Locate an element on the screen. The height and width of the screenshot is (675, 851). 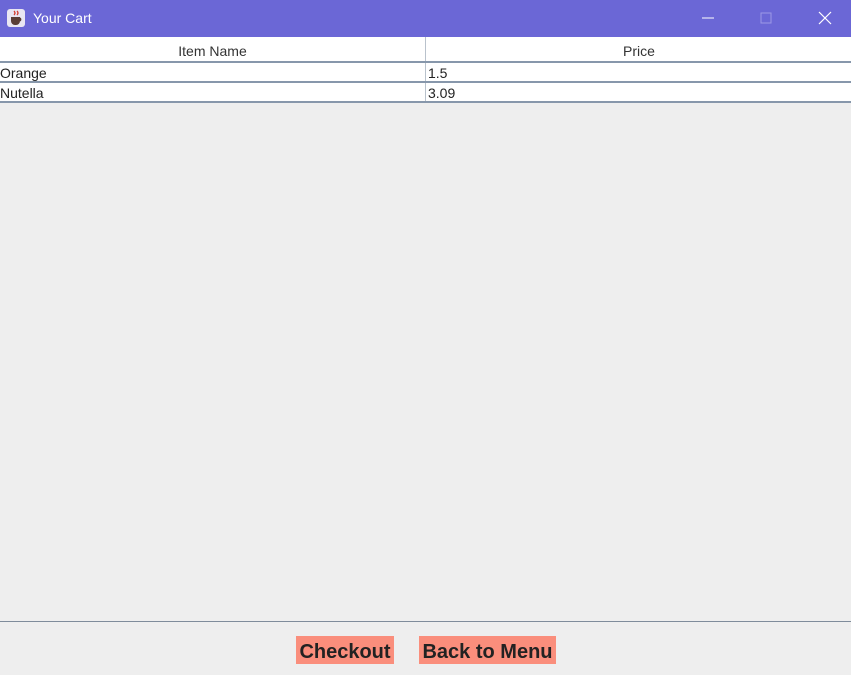
cell-item-name: Nutella is located at coordinates (22, 92).